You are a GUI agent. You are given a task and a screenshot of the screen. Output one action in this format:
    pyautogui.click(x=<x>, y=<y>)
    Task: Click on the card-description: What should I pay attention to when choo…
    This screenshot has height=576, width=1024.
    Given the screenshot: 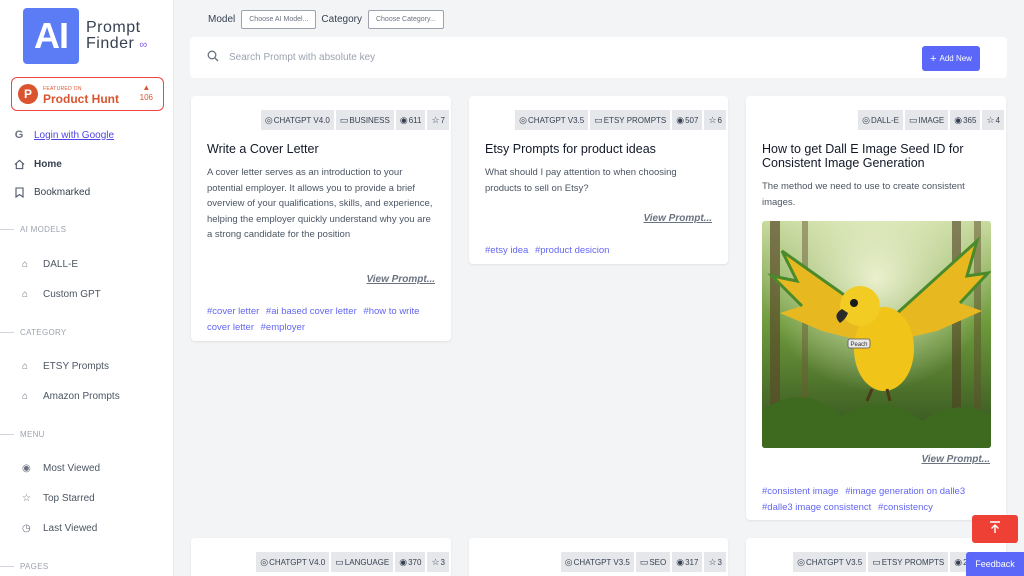 What is the action you would take?
    pyautogui.click(x=581, y=180)
    